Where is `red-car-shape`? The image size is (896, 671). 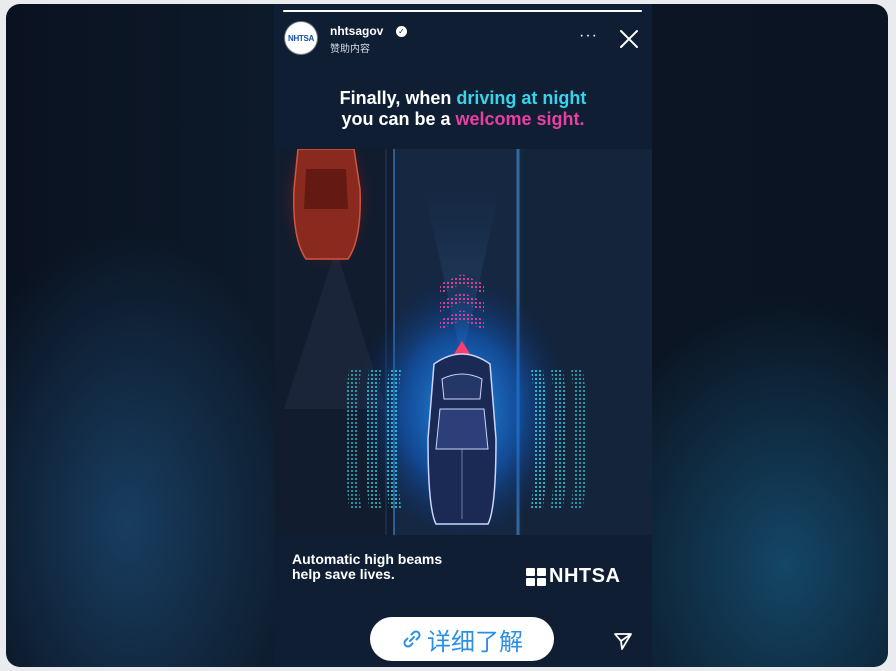 red-car-shape is located at coordinates (327, 204).